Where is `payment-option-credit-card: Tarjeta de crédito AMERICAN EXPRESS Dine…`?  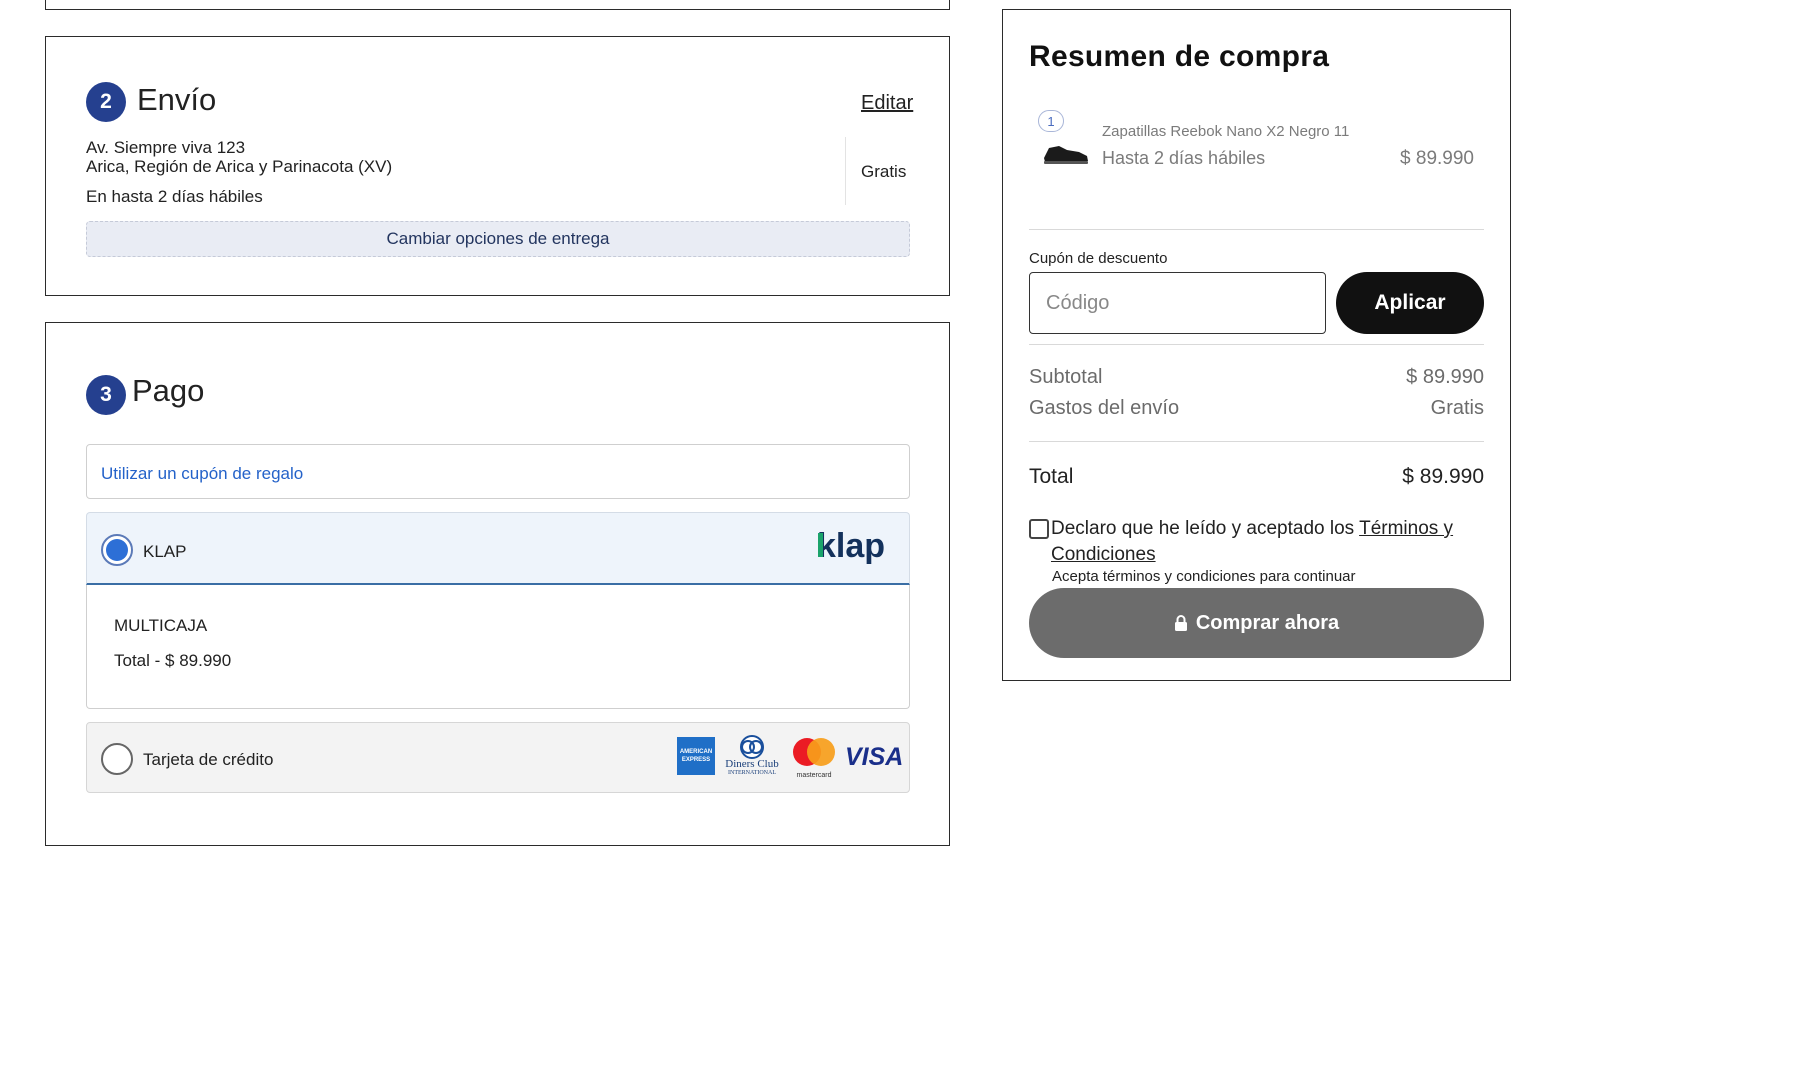
payment-option-credit-card: Tarjeta de crédito AMERICAN EXPRESS Dine… is located at coordinates (498, 757).